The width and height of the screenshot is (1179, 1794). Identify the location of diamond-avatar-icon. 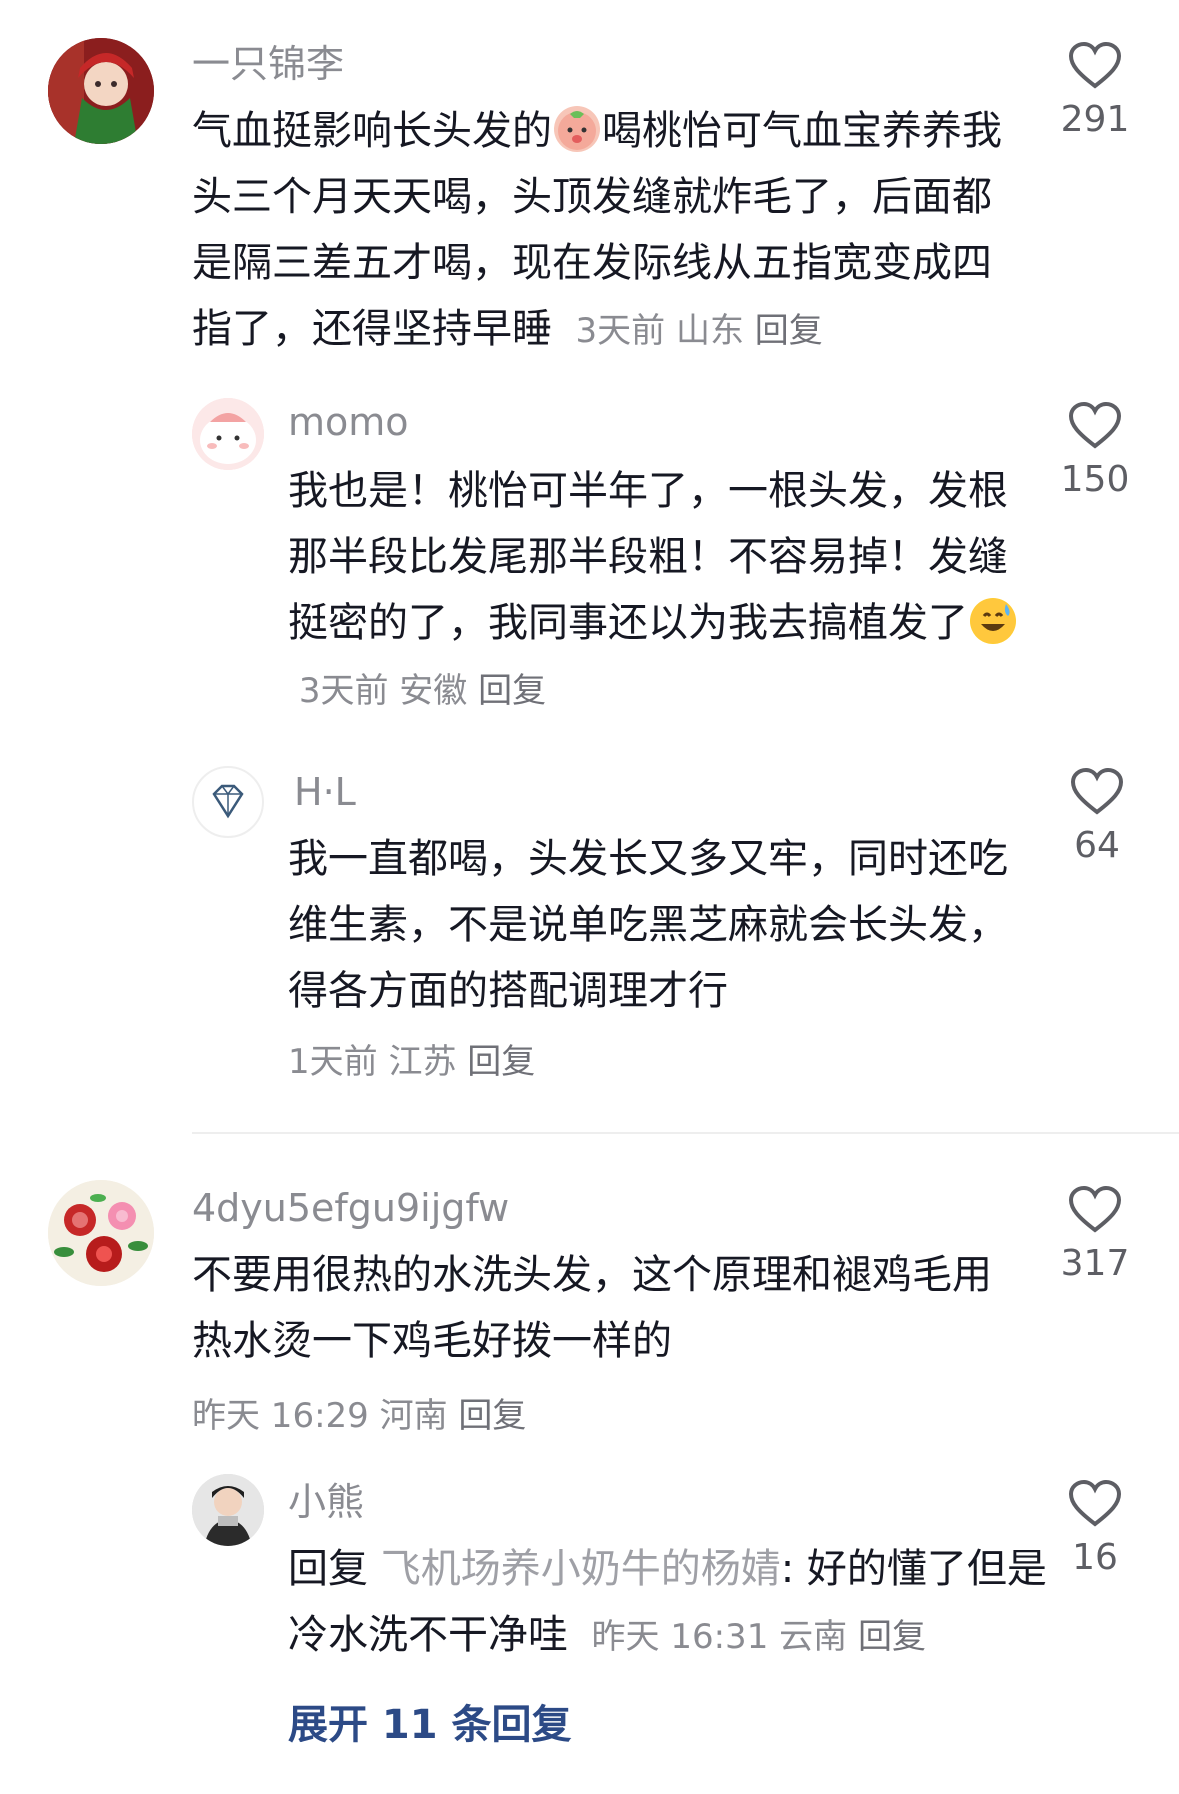
(228, 801).